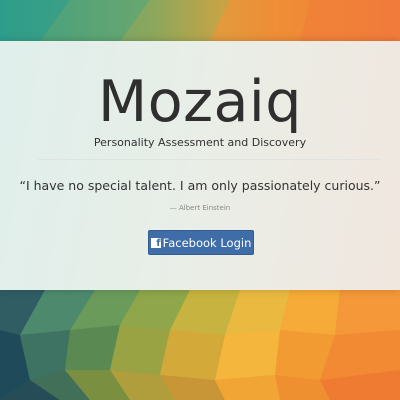 Image resolution: width=400 pixels, height=400 pixels. What do you see at coordinates (209, 159) in the screenshot?
I see `divider` at bounding box center [209, 159].